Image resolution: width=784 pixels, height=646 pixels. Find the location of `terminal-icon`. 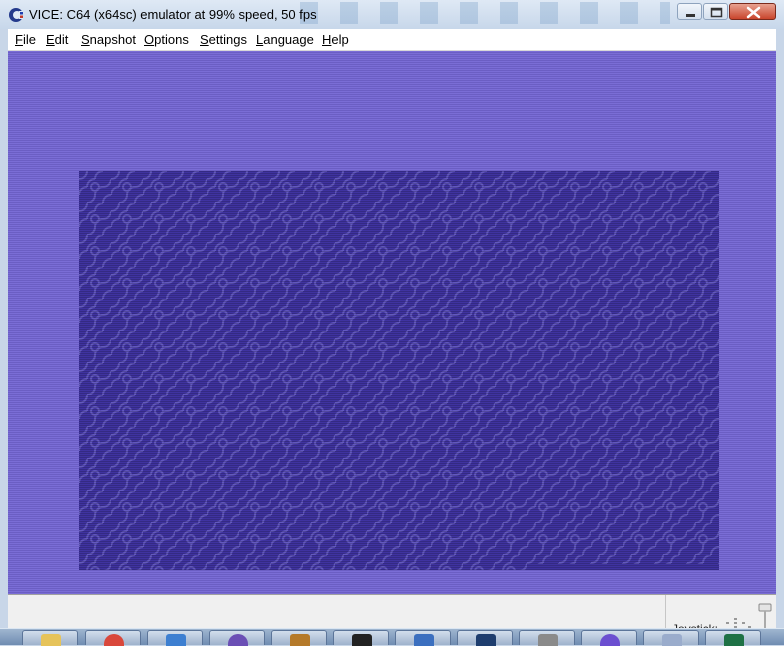

terminal-icon is located at coordinates (362, 640).